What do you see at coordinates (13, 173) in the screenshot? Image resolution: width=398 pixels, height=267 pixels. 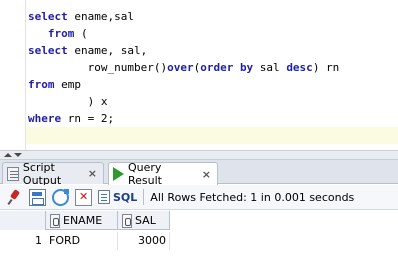 I see `script-output-icon` at bounding box center [13, 173].